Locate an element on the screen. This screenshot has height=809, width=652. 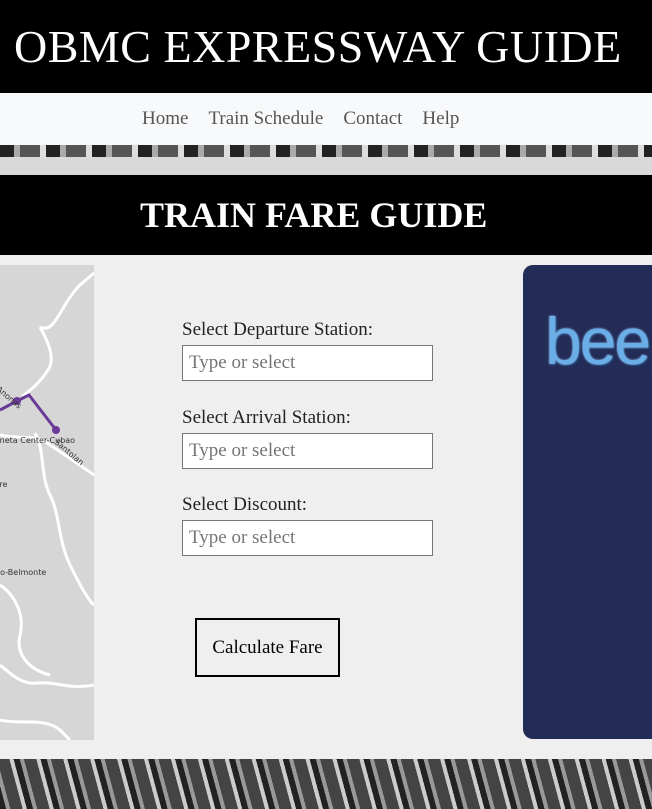
nav-item-contact: Contact is located at coordinates (372, 119).